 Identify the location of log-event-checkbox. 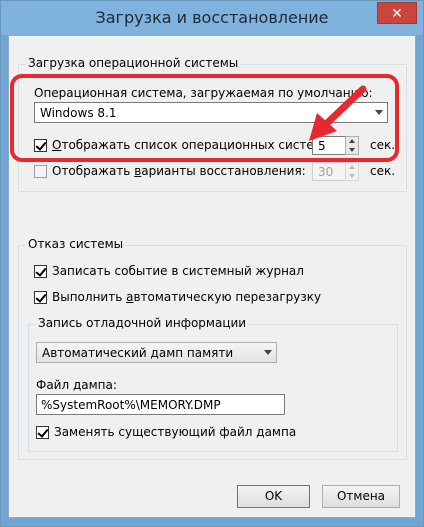
(40, 271).